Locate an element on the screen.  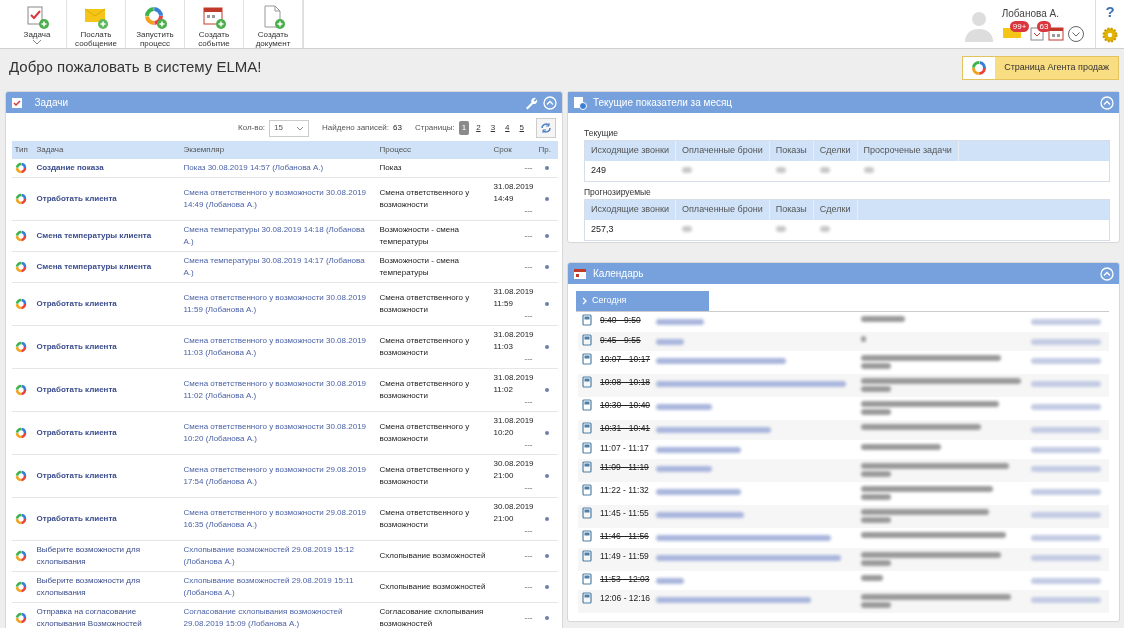
page-link: 3 is located at coordinates (493, 128).